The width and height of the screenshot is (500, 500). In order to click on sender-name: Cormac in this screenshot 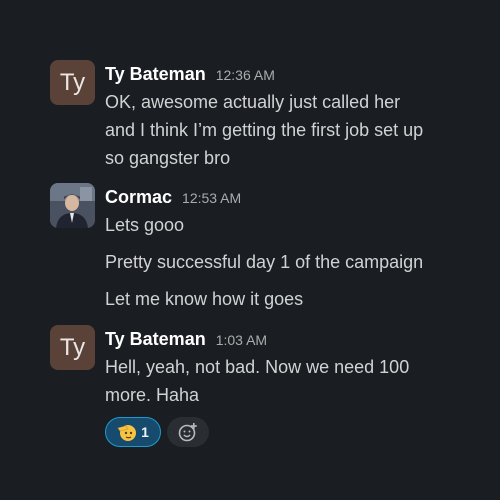, I will do `click(138, 197)`.